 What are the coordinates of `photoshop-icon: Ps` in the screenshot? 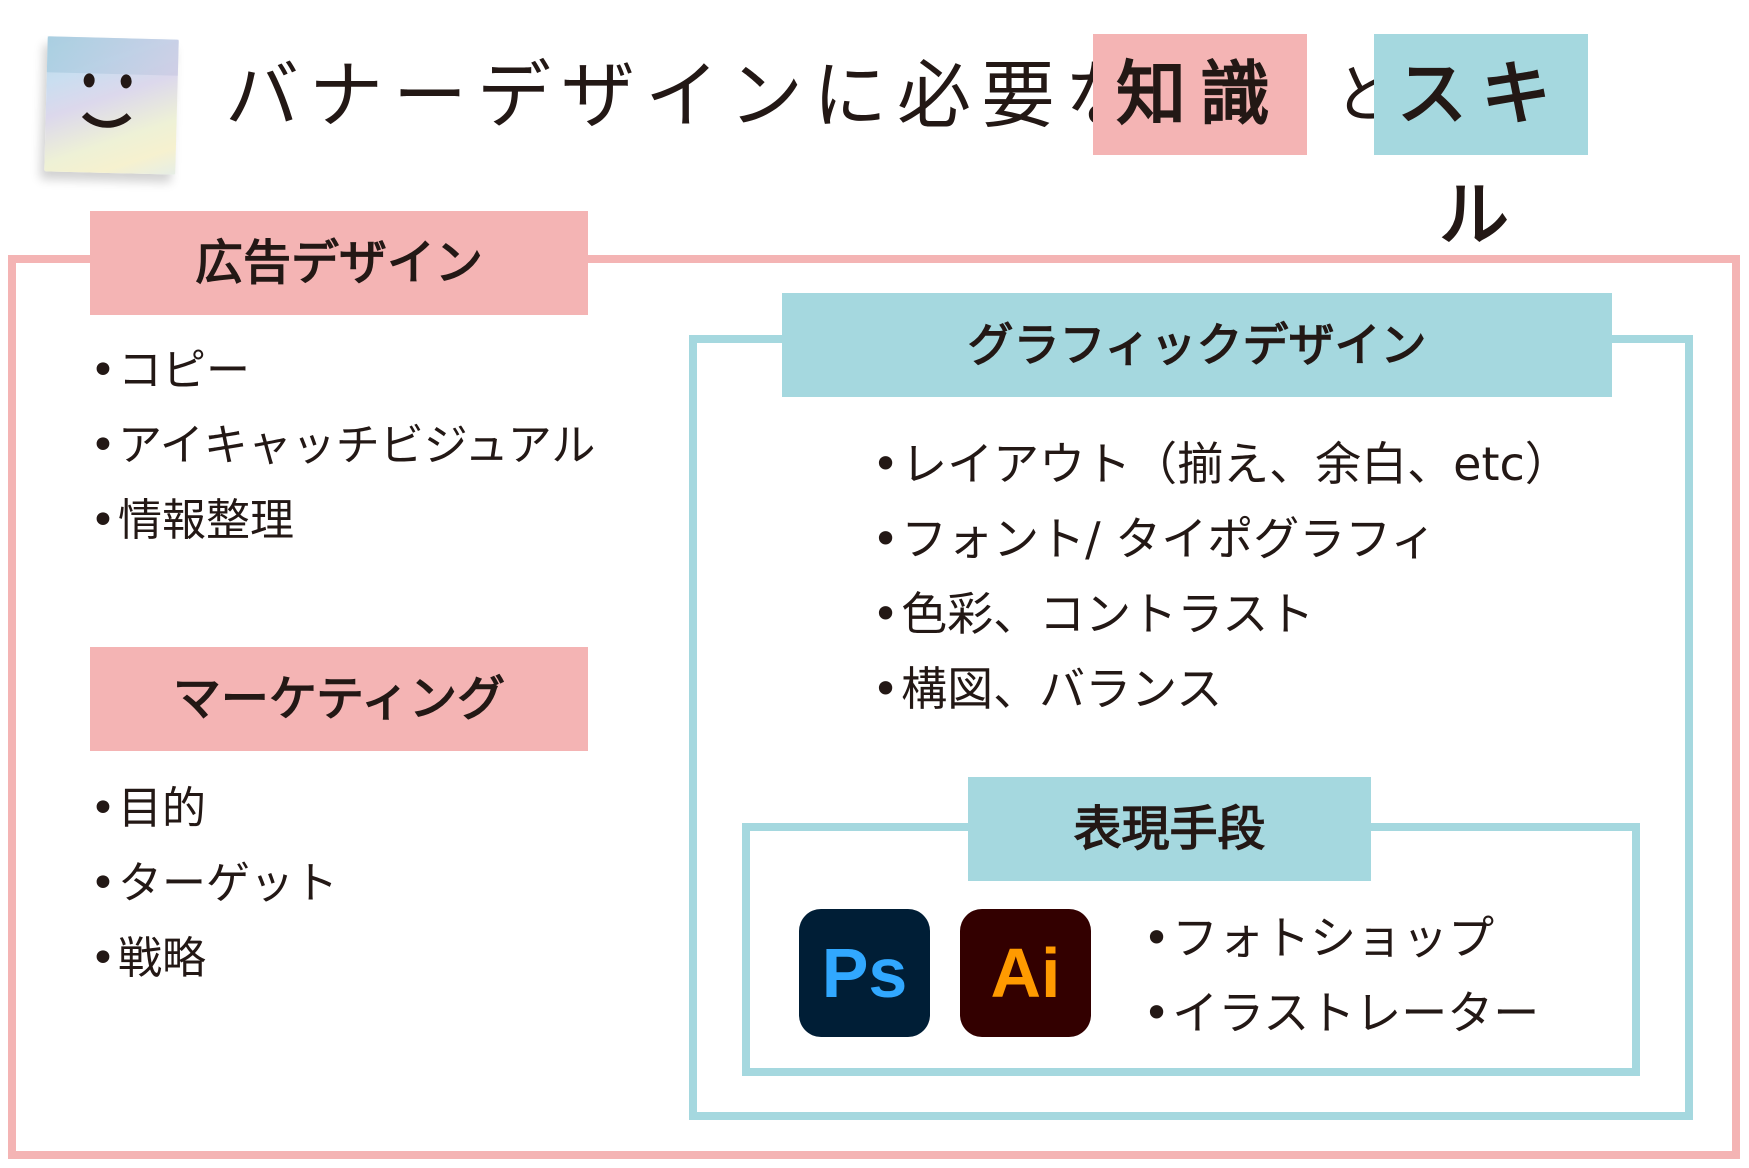 It's located at (864, 973).